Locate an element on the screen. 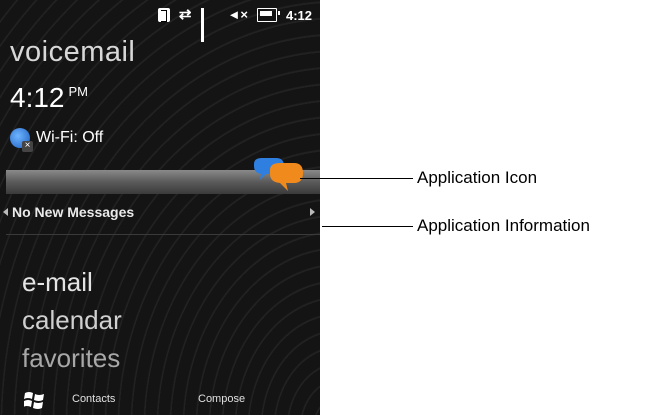 The width and height of the screenshot is (663, 415). wifi-status: Wi-Fi: Off is located at coordinates (57, 140).